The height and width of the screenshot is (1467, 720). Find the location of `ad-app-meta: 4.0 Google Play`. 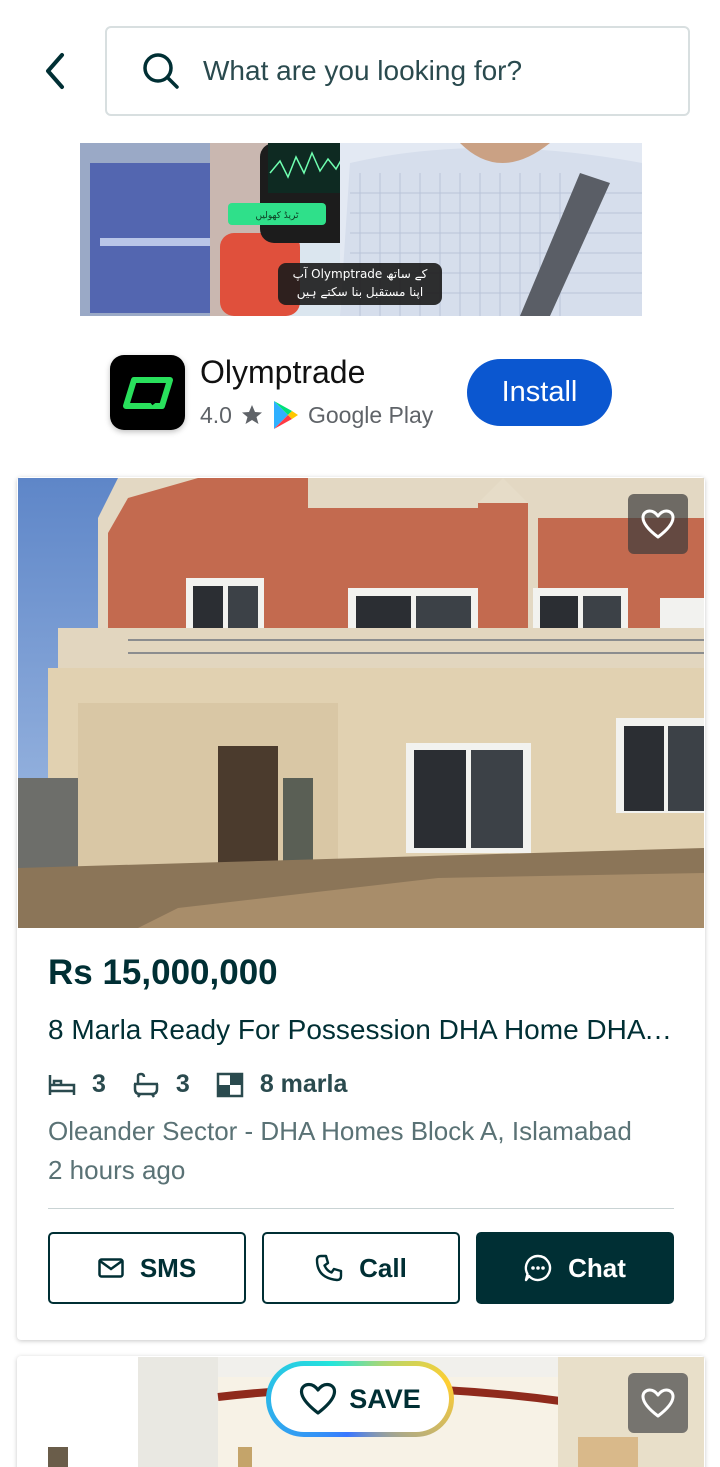

ad-app-meta: 4.0 Google Play is located at coordinates (316, 415).